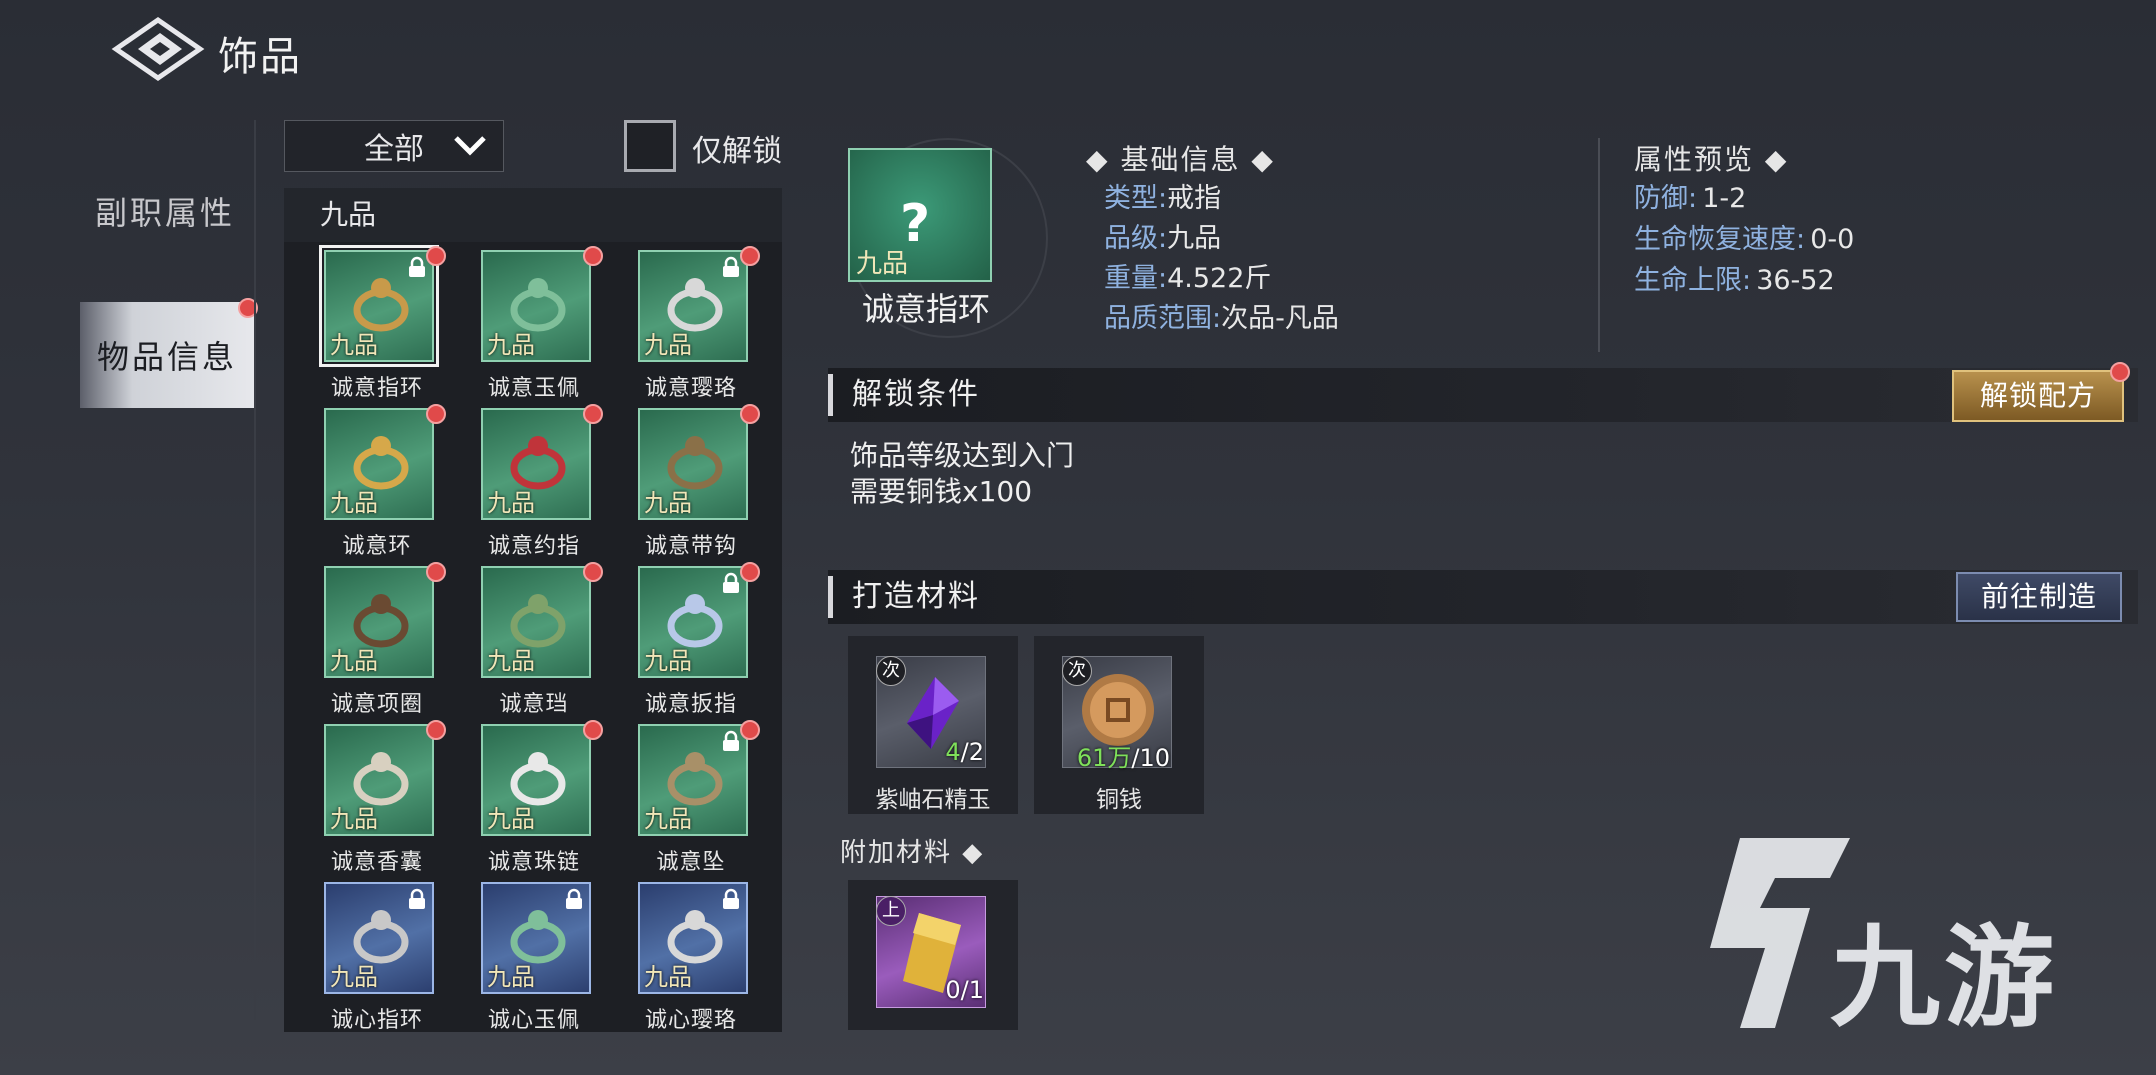  I want to click on extra-material-slot: 上 0/1, so click(933, 955).